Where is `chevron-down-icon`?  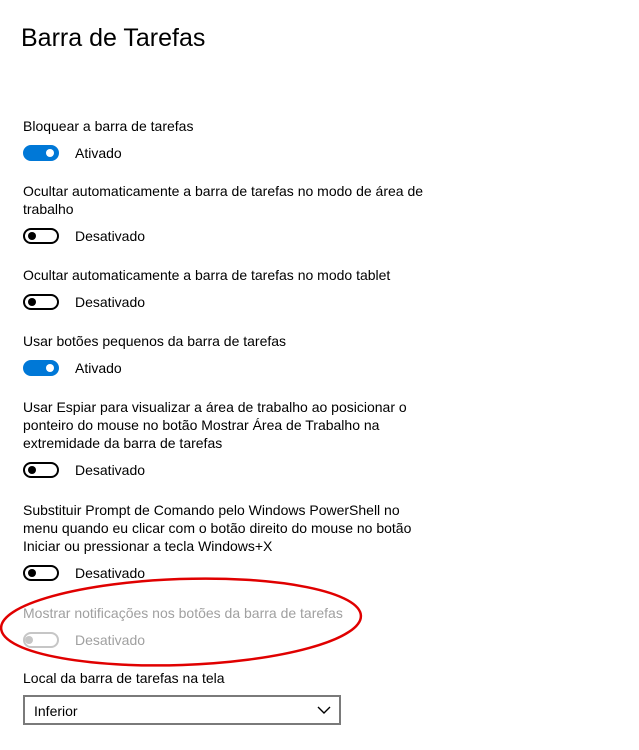 chevron-down-icon is located at coordinates (324, 712).